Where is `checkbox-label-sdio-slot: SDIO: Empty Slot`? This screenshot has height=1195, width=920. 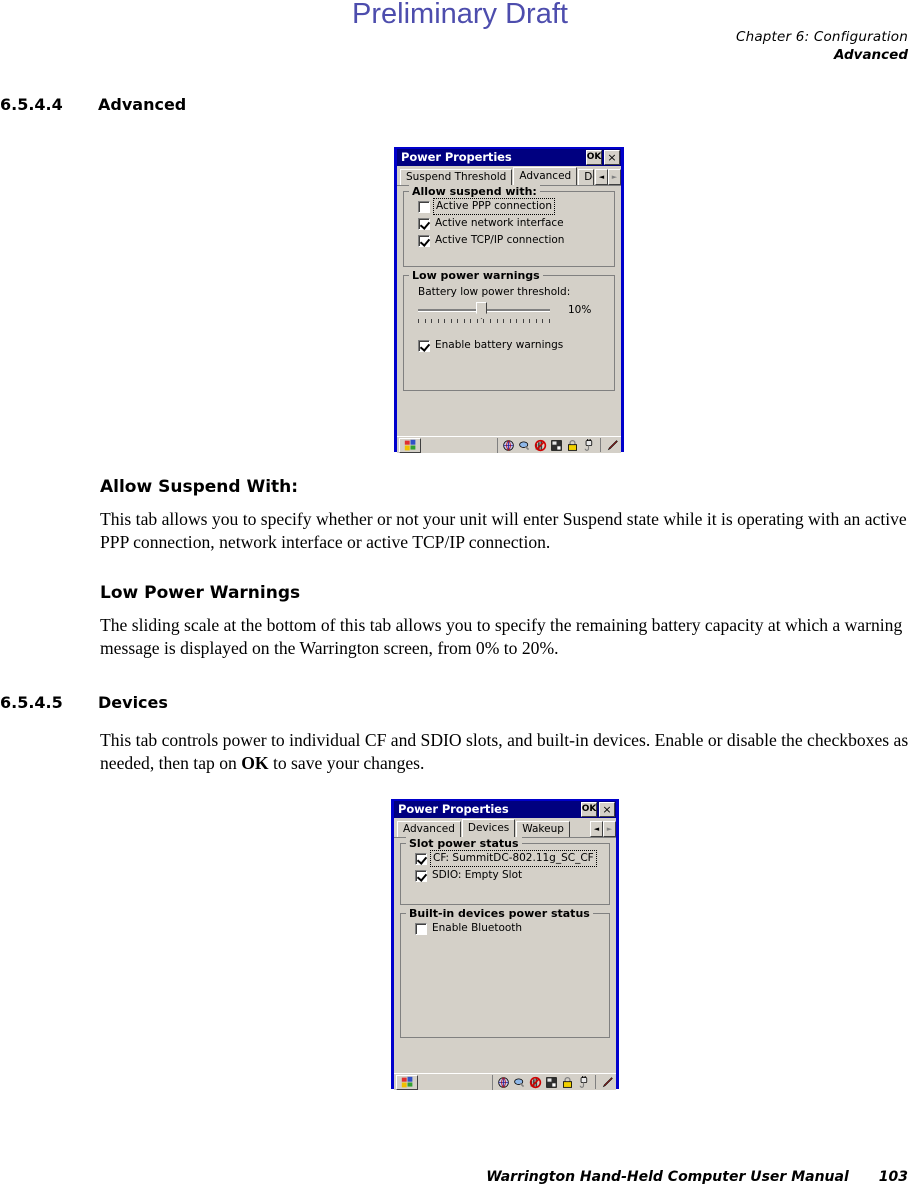 checkbox-label-sdio-slot: SDIO: Empty Slot is located at coordinates (477, 875).